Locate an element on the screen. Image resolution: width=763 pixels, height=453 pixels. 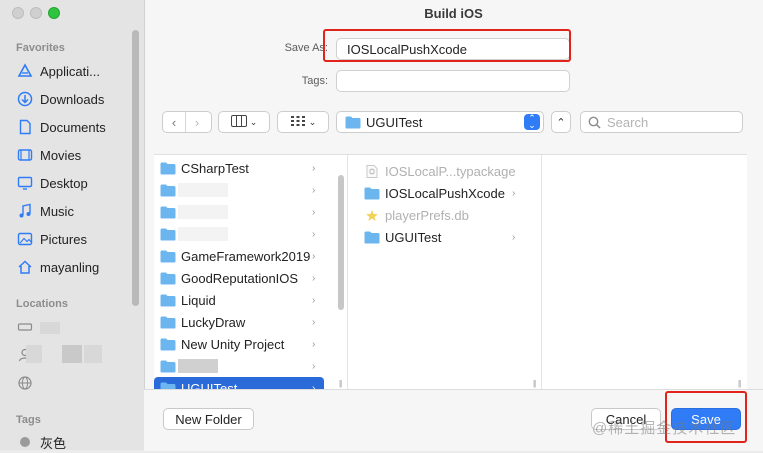
sidebar-item-movies: Movies is located at coordinates (66, 155).